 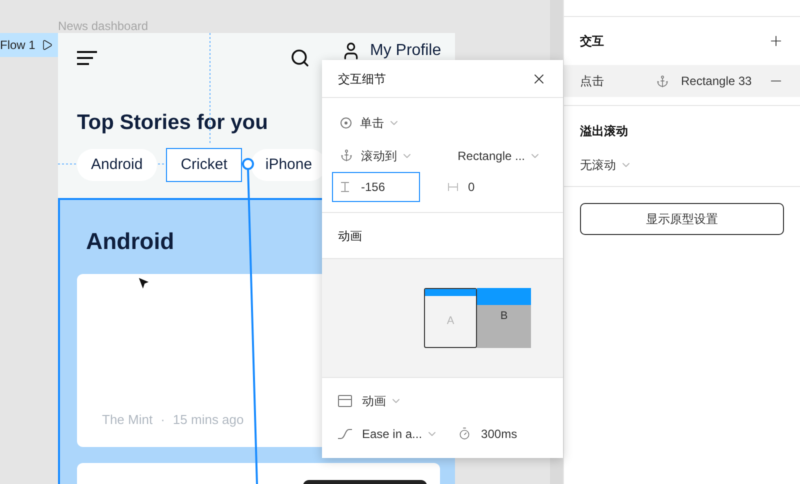 I want to click on timer-icon, so click(x=465, y=433).